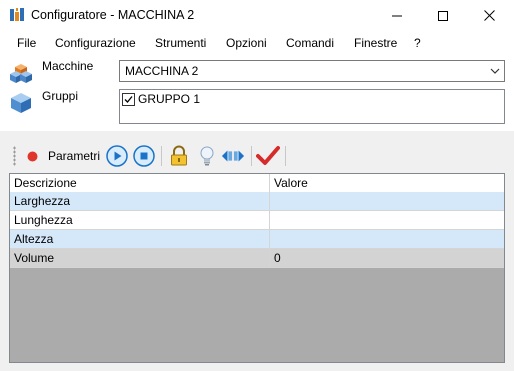  Describe the element at coordinates (162, 71) in the screenshot. I see `machines-selected: MACCHINA 2` at that location.